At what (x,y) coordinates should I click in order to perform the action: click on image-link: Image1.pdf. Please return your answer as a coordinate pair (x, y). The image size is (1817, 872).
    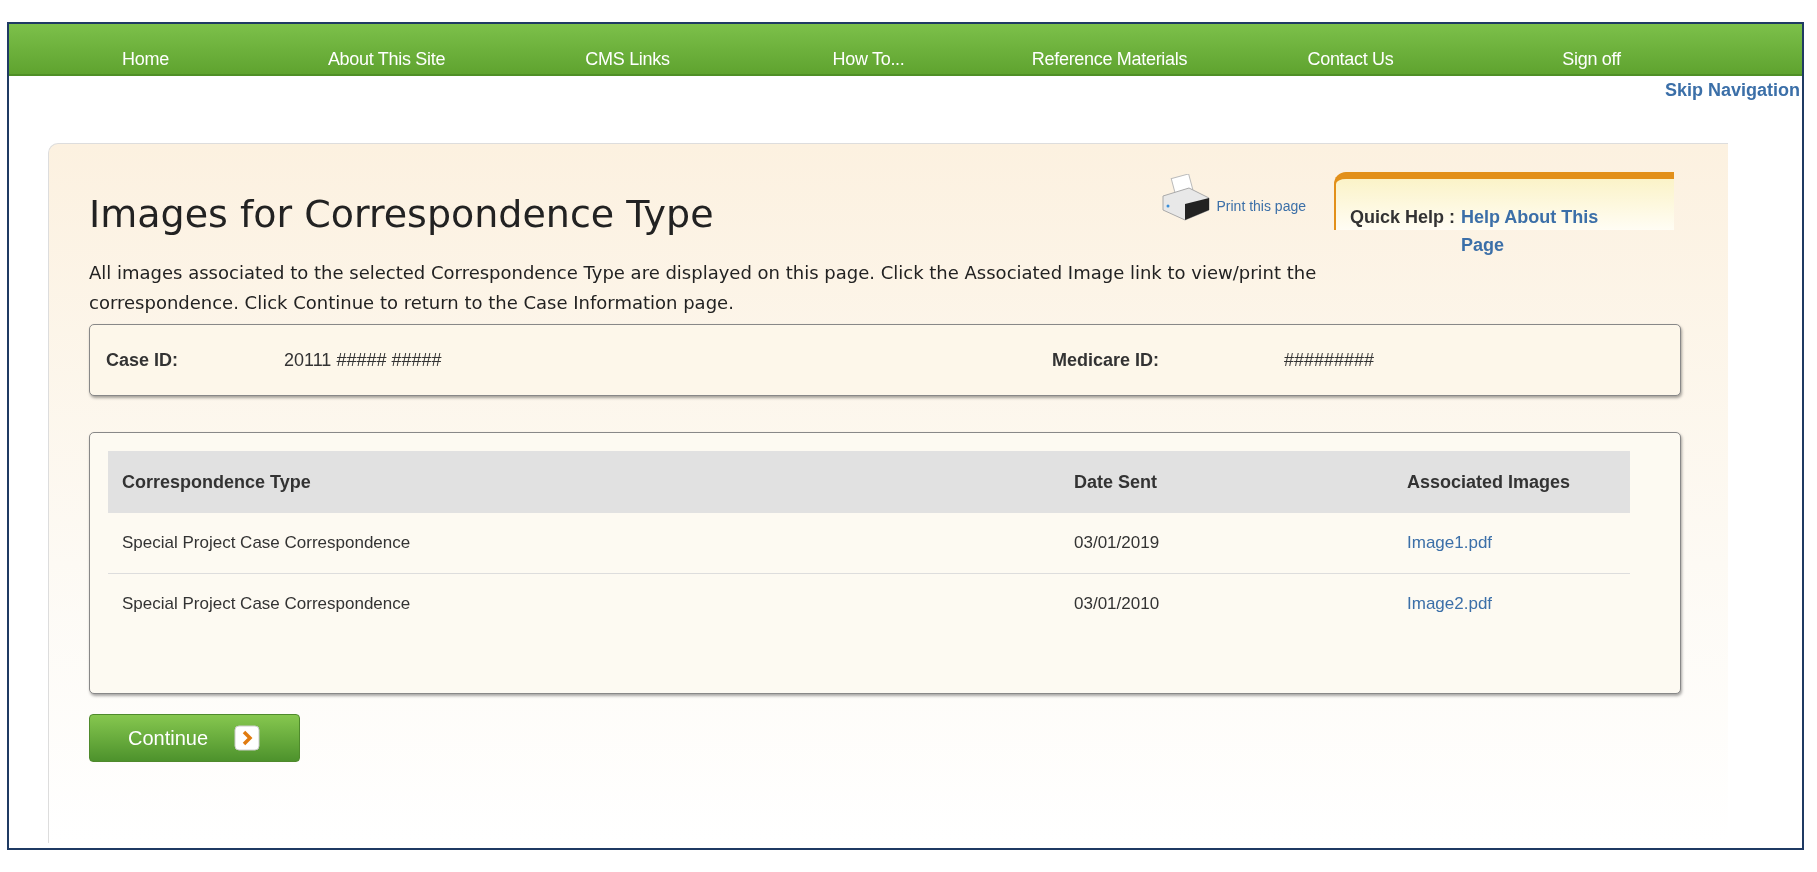
    Looking at the image, I should click on (1450, 542).